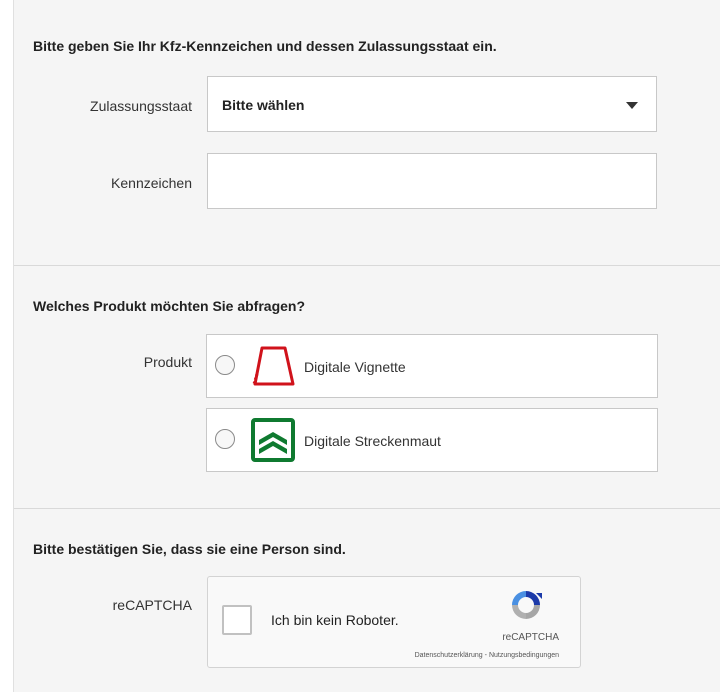 This screenshot has height=693, width=720. Describe the element at coordinates (273, 440) in the screenshot. I see `streckenmaut-icon` at that location.